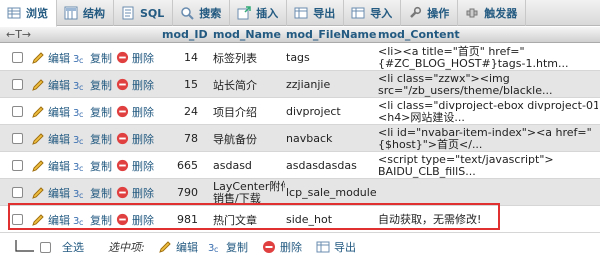  What do you see at coordinates (235, 220) in the screenshot?
I see `cell-mod-name: 热门文章` at bounding box center [235, 220].